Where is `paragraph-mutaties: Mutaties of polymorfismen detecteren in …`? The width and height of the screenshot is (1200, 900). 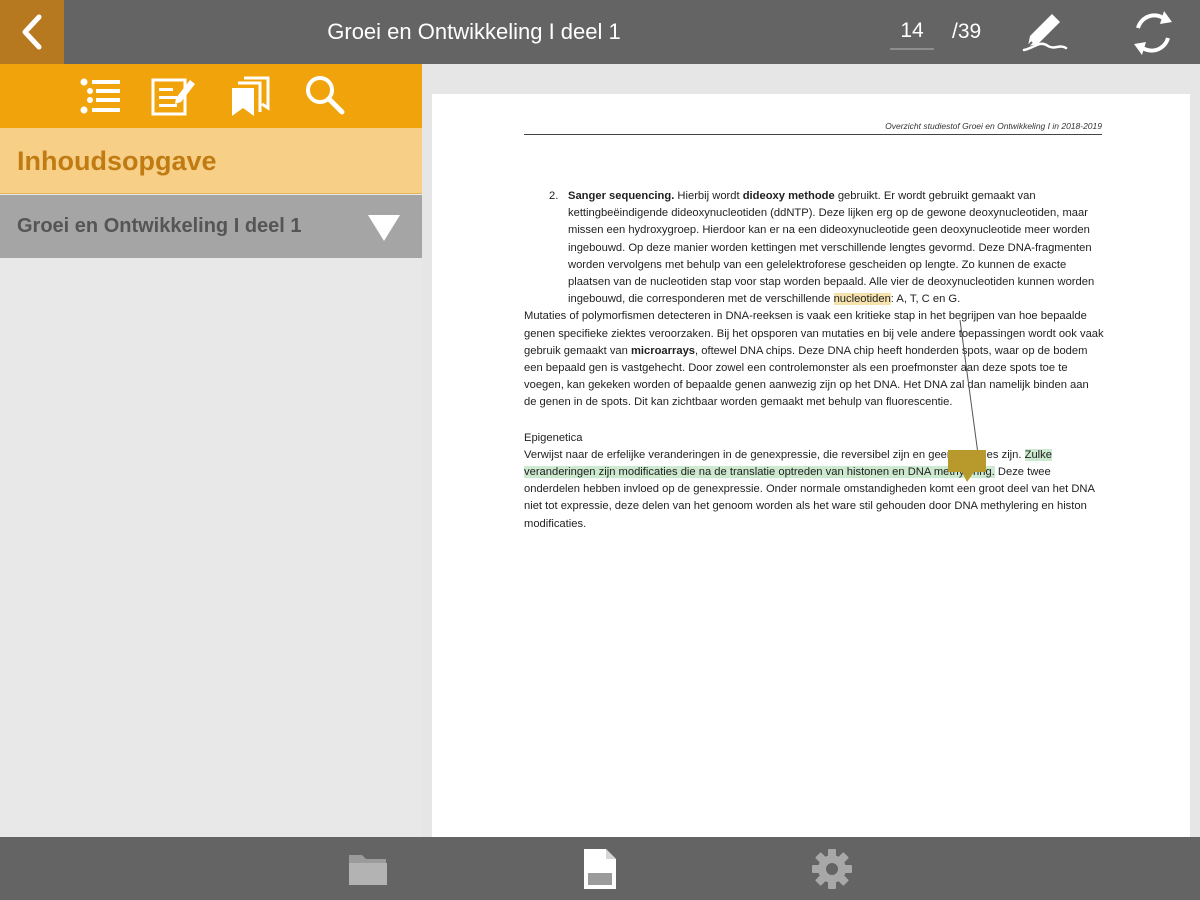
paragraph-mutaties: Mutaties of polymorfismen detecteren in … is located at coordinates (814, 359).